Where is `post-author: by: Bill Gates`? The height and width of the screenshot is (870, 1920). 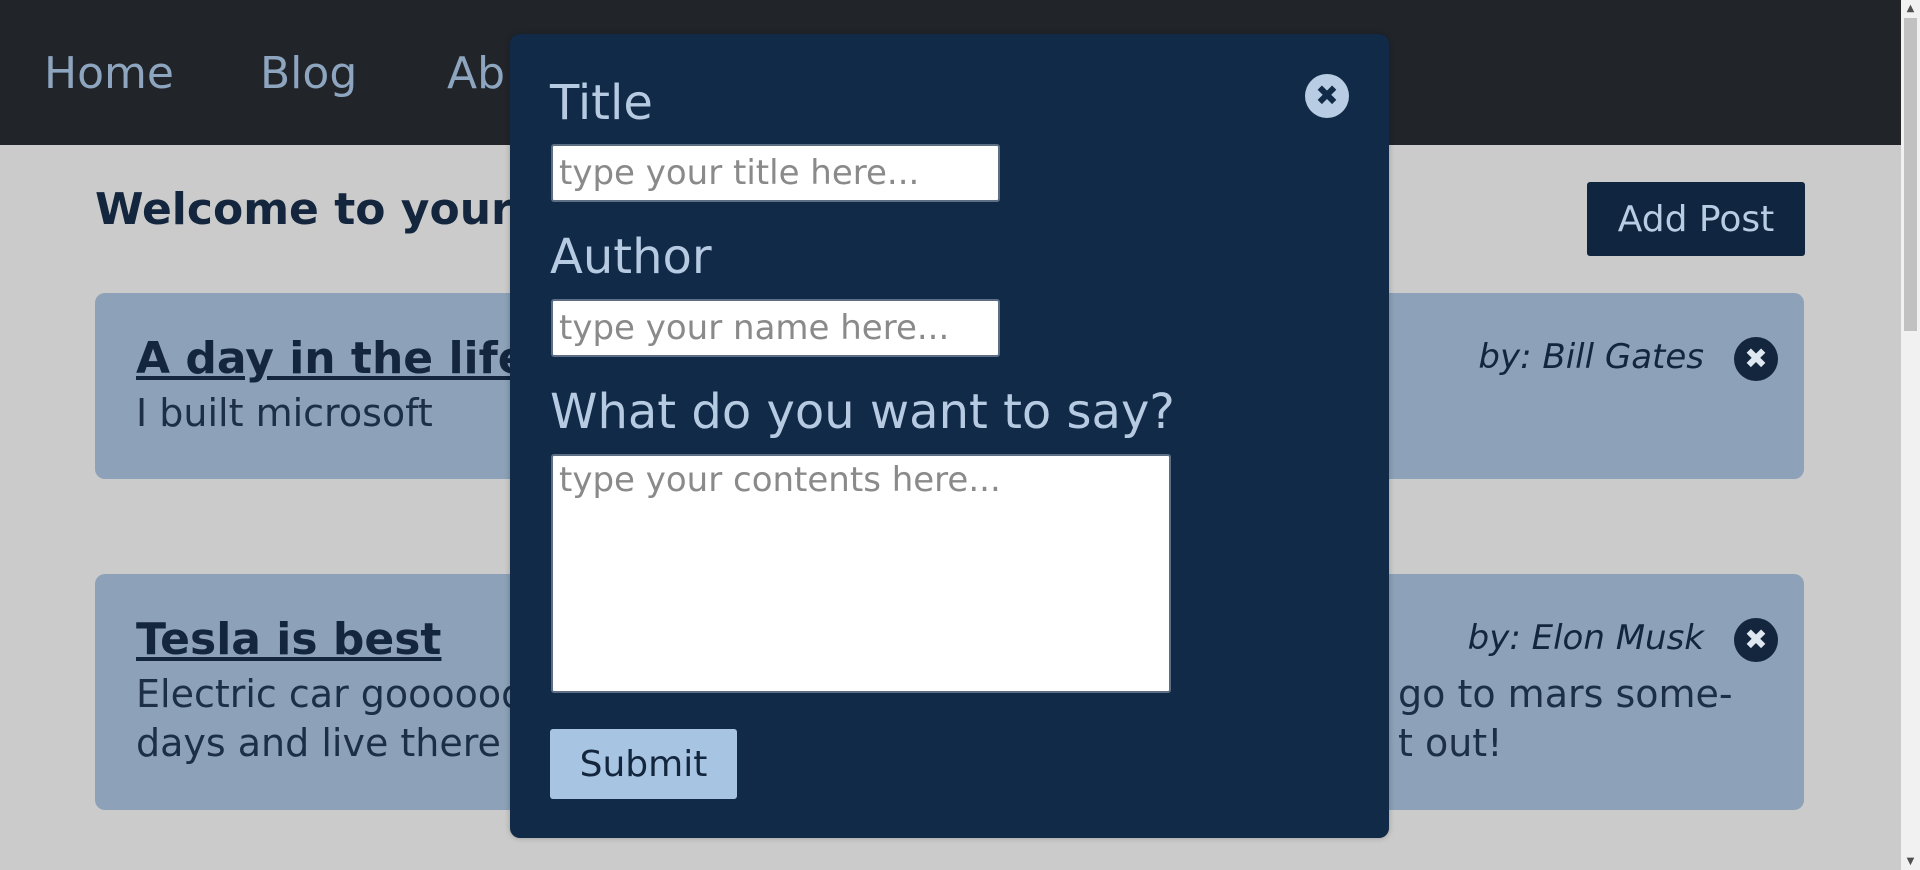
post-author: by: Bill Gates is located at coordinates (1591, 357).